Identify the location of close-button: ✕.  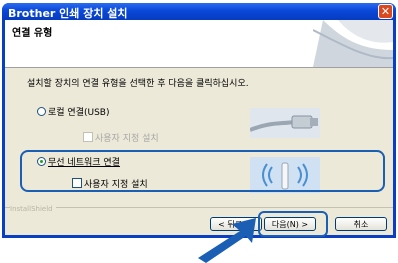
(385, 11).